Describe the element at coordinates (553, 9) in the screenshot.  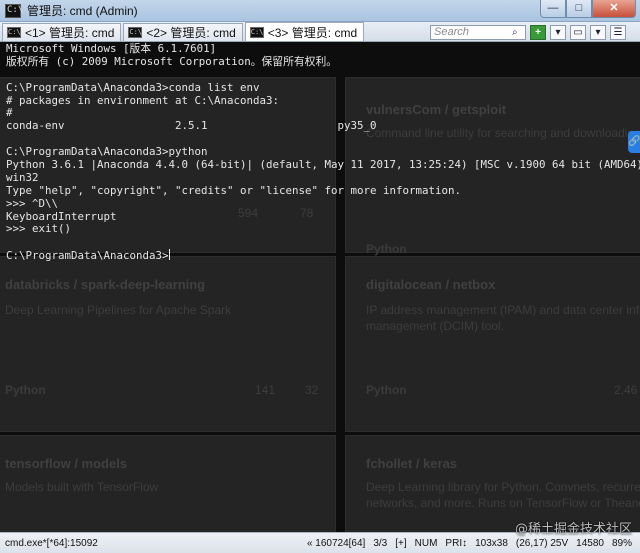
I see `minimize-button: —` at that location.